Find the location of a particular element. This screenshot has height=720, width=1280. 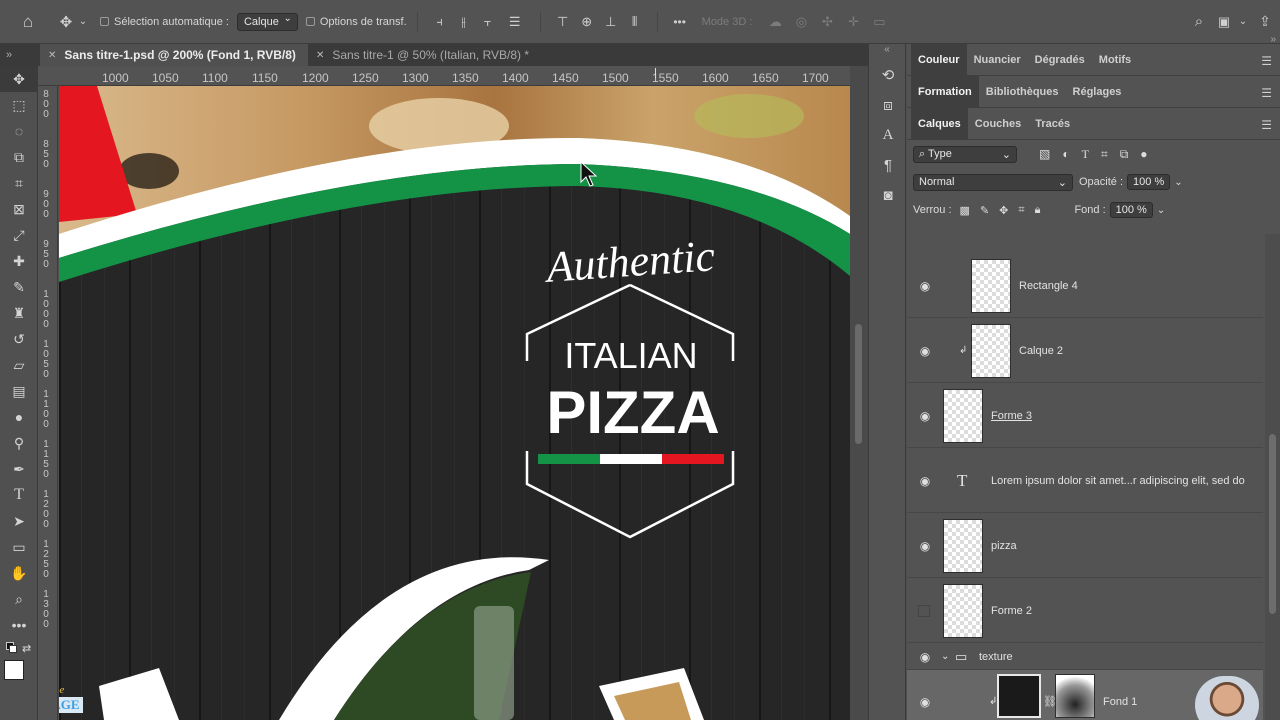

gradient-tool-icon: ▤ is located at coordinates (19, 391).